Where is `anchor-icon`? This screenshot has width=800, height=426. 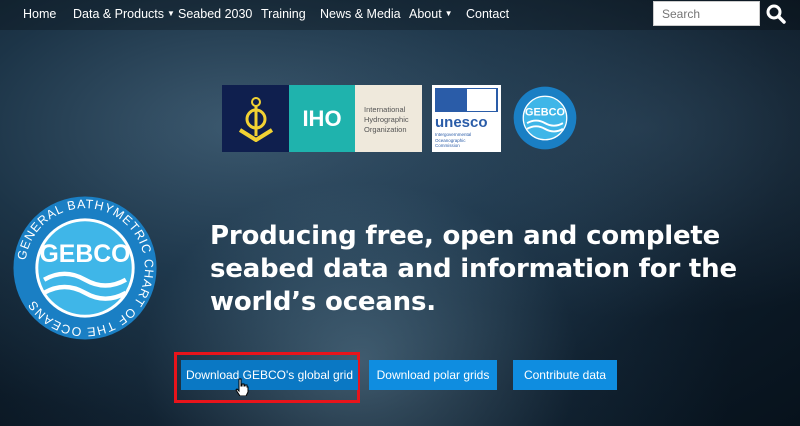 anchor-icon is located at coordinates (255, 119).